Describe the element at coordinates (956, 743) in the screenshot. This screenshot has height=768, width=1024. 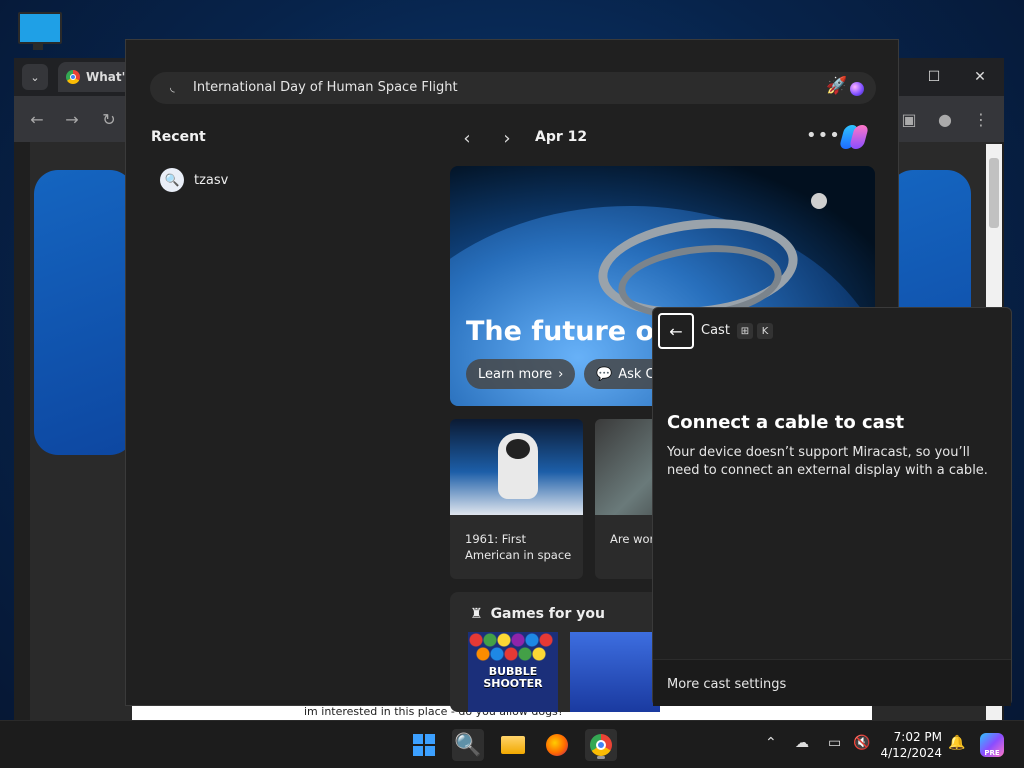
I see `notification-bell-icon: 🔔` at that location.